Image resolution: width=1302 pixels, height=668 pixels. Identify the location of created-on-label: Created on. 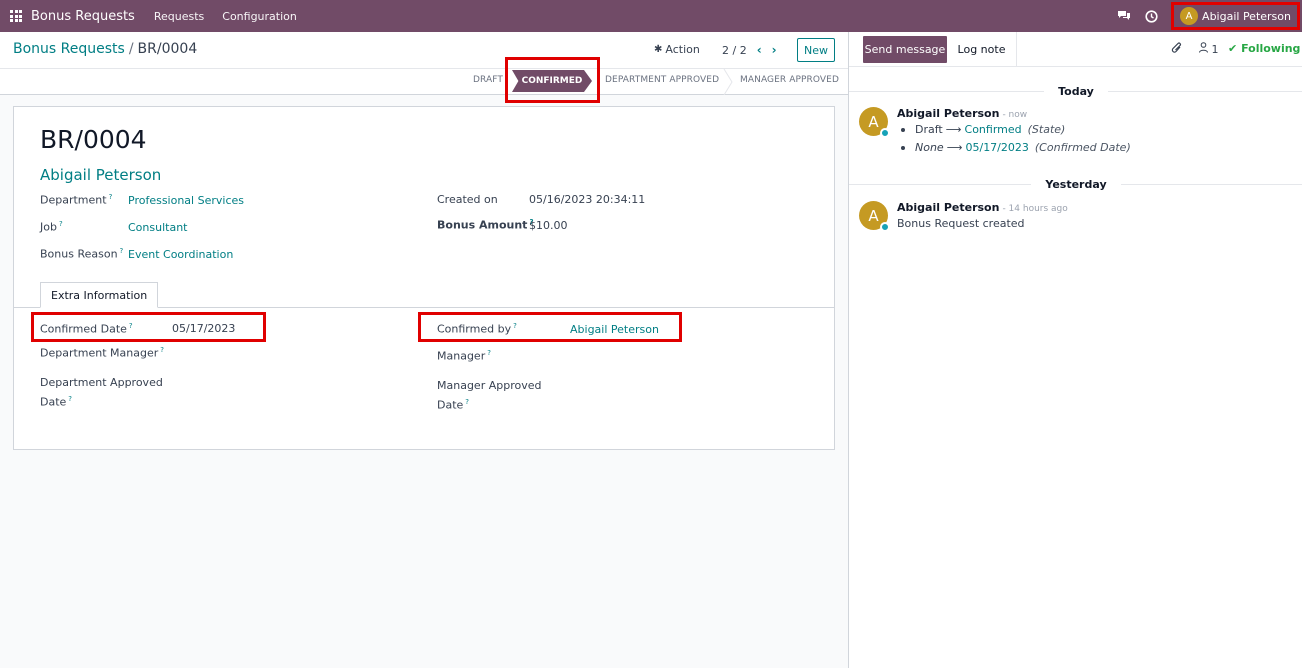
(467, 199).